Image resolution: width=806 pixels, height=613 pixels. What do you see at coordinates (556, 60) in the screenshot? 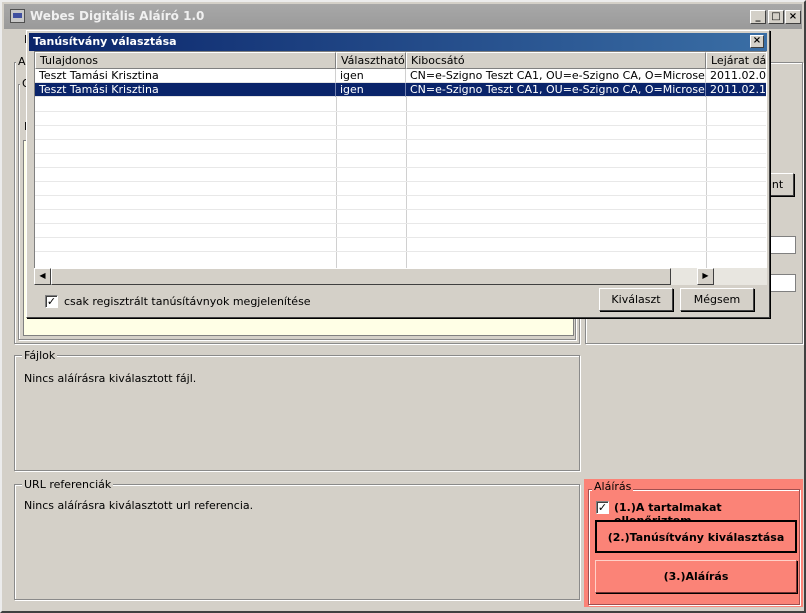
I see `column-header-issuer: Kibocsátó` at bounding box center [556, 60].